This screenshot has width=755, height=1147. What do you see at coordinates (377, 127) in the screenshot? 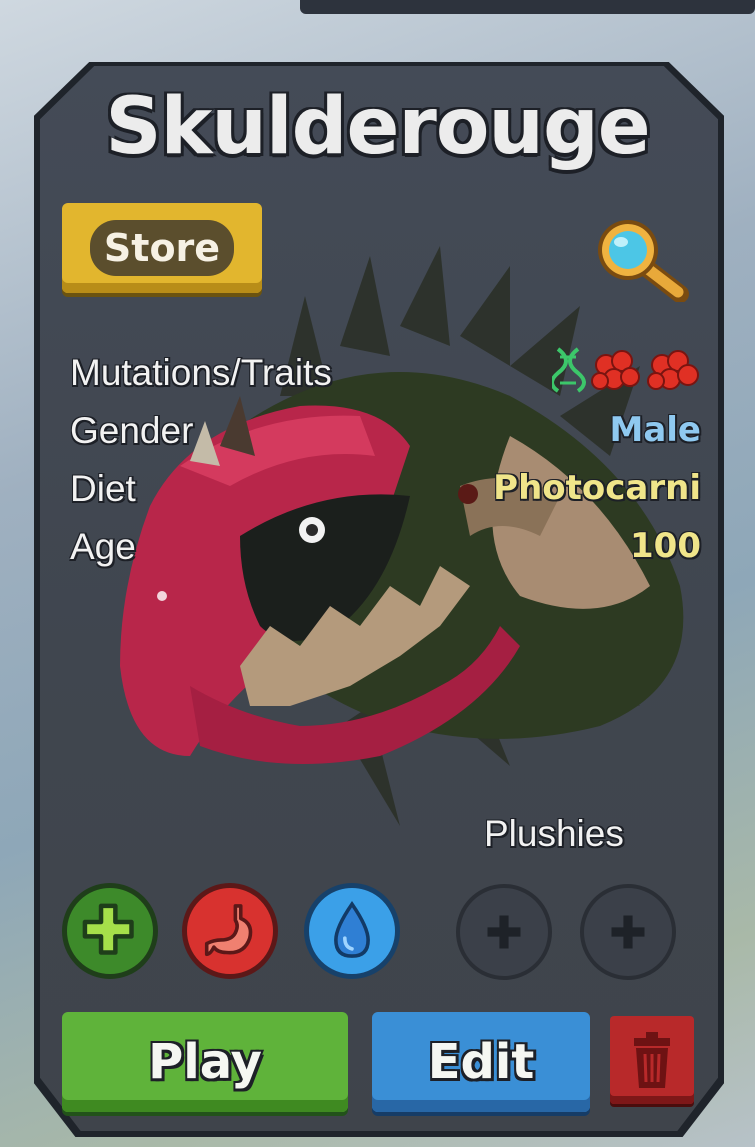
I see `creature-name: Skulderouge` at bounding box center [377, 127].